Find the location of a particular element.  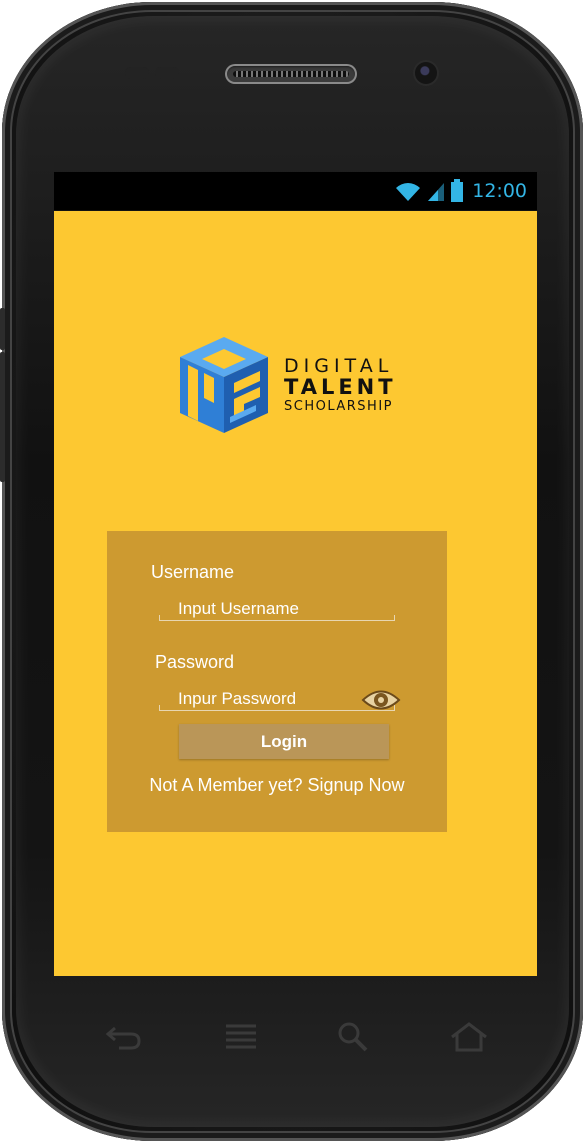

logo-text-digital: DIGITAL is located at coordinates (339, 366).